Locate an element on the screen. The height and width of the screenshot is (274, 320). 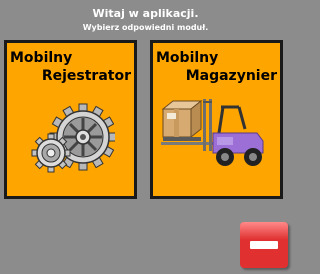
module-title-line2: Rejestrator is located at coordinates (86, 76).